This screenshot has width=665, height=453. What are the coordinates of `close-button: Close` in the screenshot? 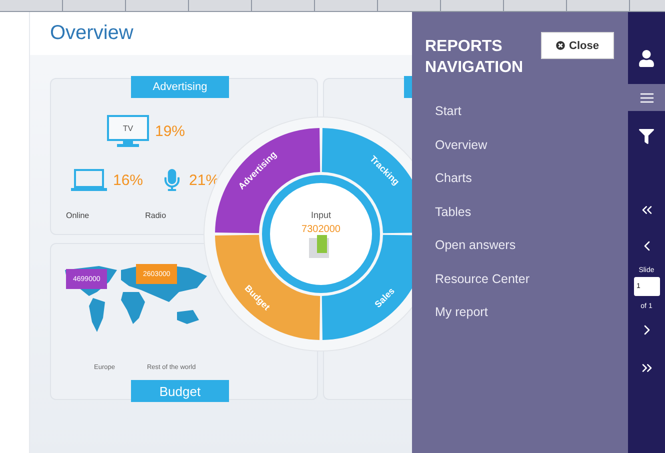 It's located at (577, 45).